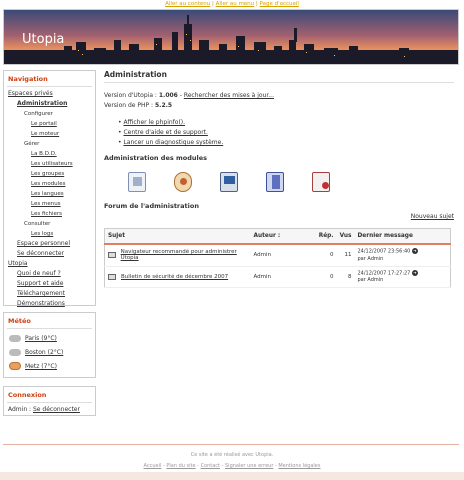 Image resolution: width=464 pixels, height=480 pixels. I want to click on site-title: Utopia, so click(43, 39).